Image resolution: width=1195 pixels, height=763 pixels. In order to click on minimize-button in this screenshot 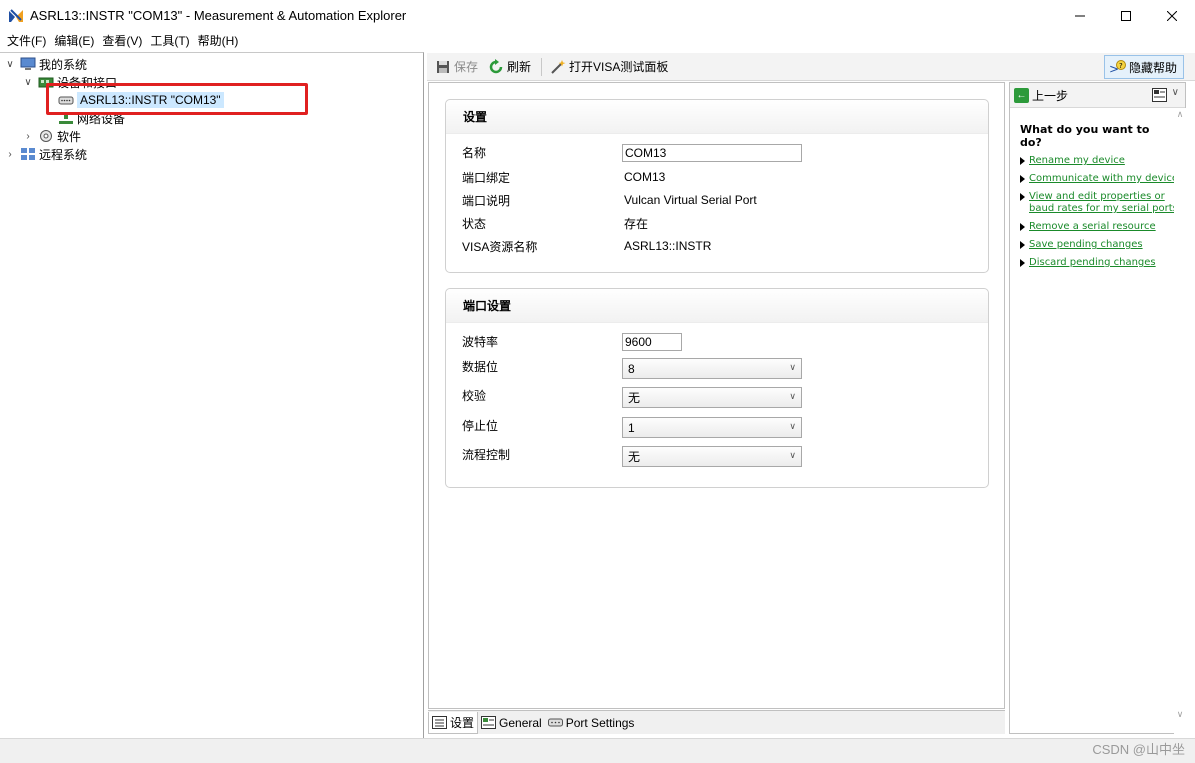, I will do `click(1080, 15)`.